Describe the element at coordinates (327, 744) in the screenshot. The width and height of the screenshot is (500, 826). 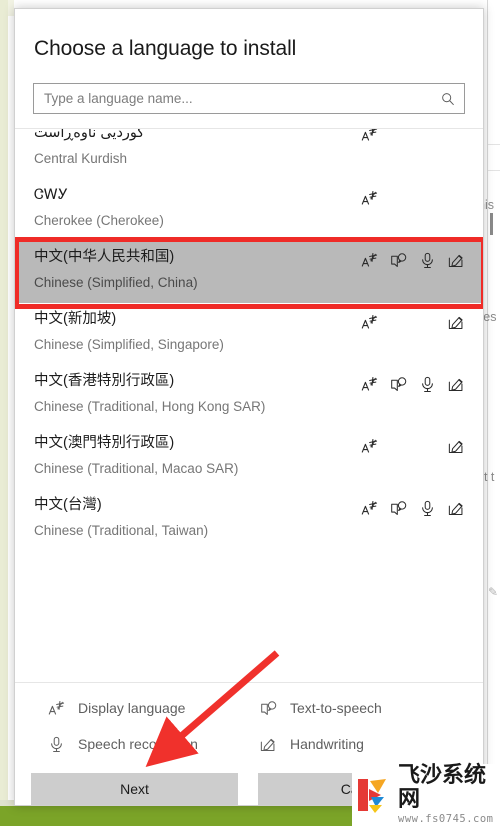
I see `legend-item-label: Handwriting` at that location.